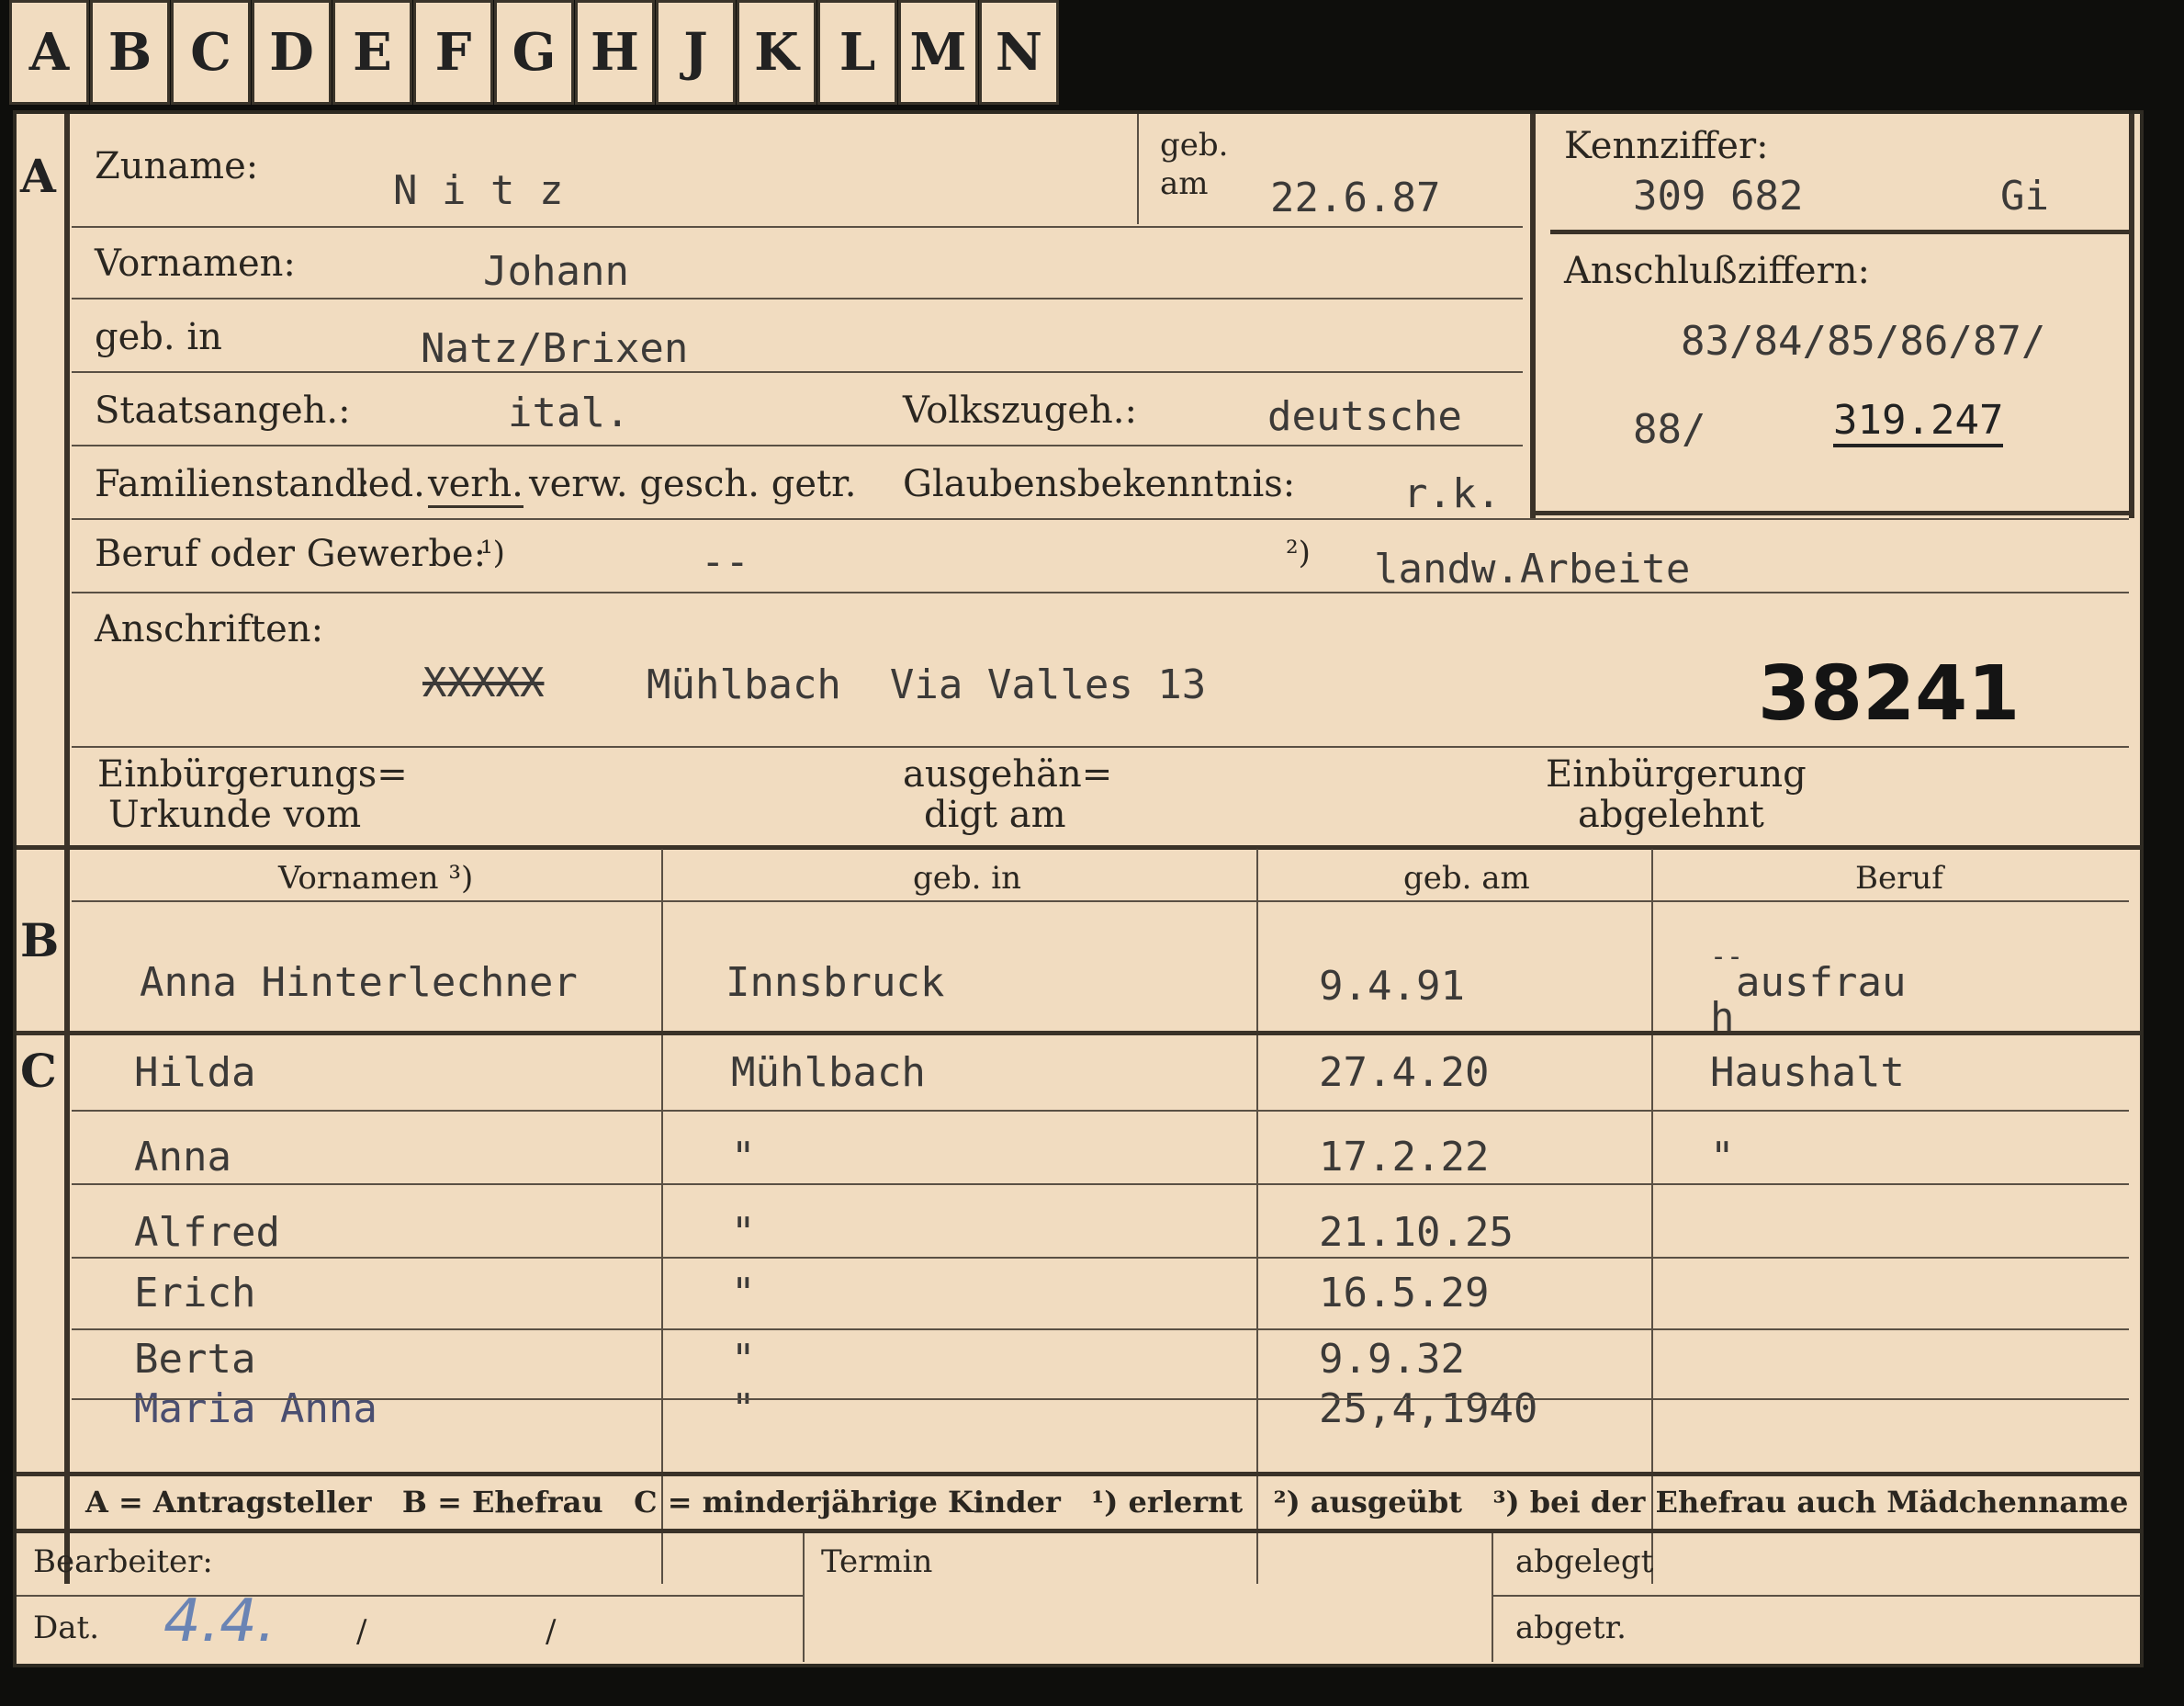 The width and height of the screenshot is (2184, 1706). I want to click on footnote-1-mark: ¹), so click(492, 553).